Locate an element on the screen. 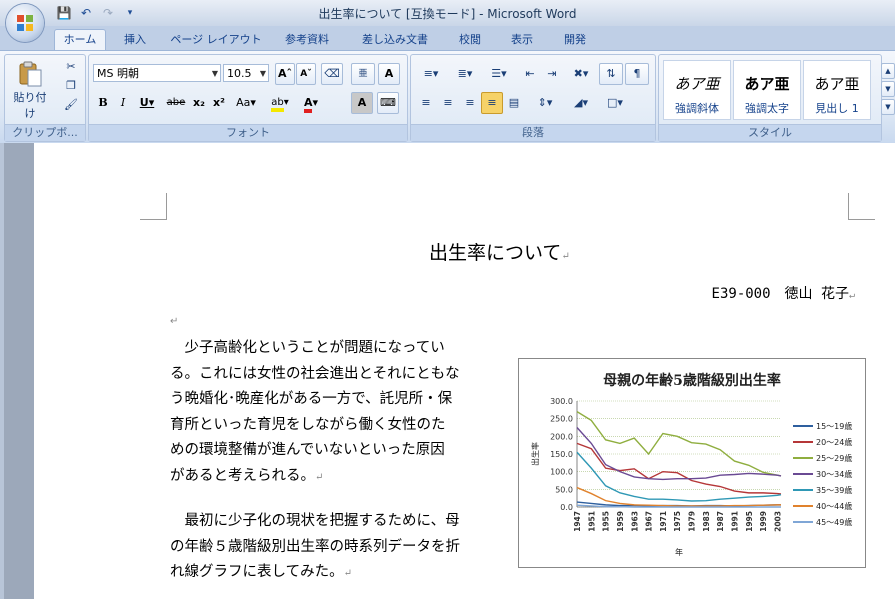  paste-button: 貼り付け is located at coordinates (30, 88).